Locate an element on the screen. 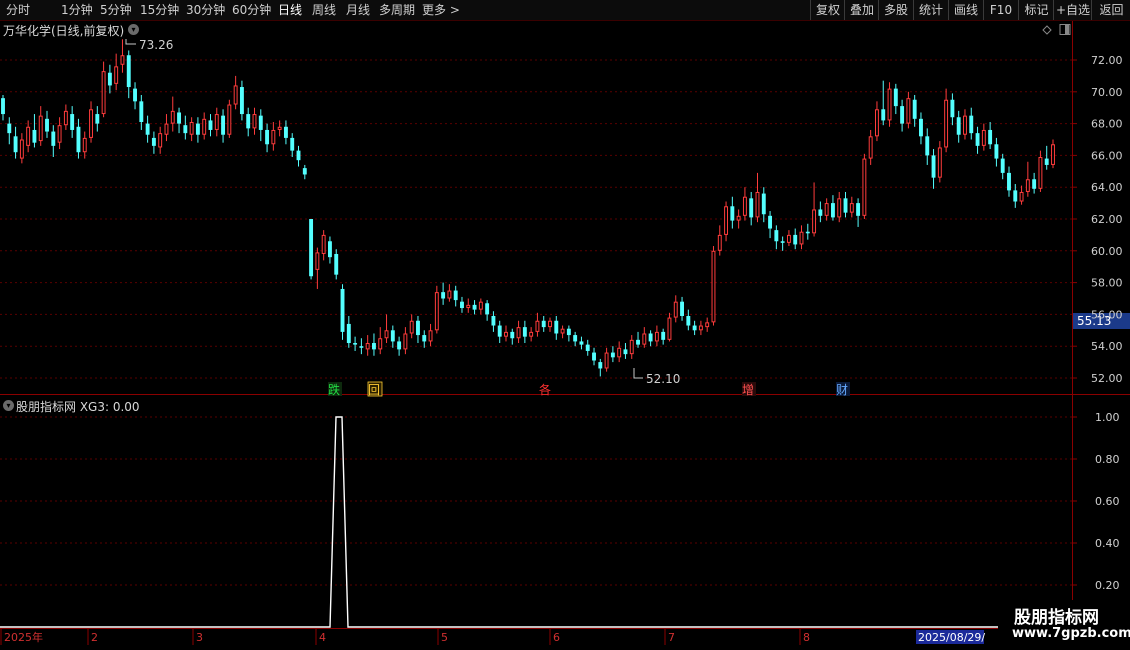 Image resolution: width=1130 pixels, height=650 pixels. signal-cai: 财 is located at coordinates (842, 390).